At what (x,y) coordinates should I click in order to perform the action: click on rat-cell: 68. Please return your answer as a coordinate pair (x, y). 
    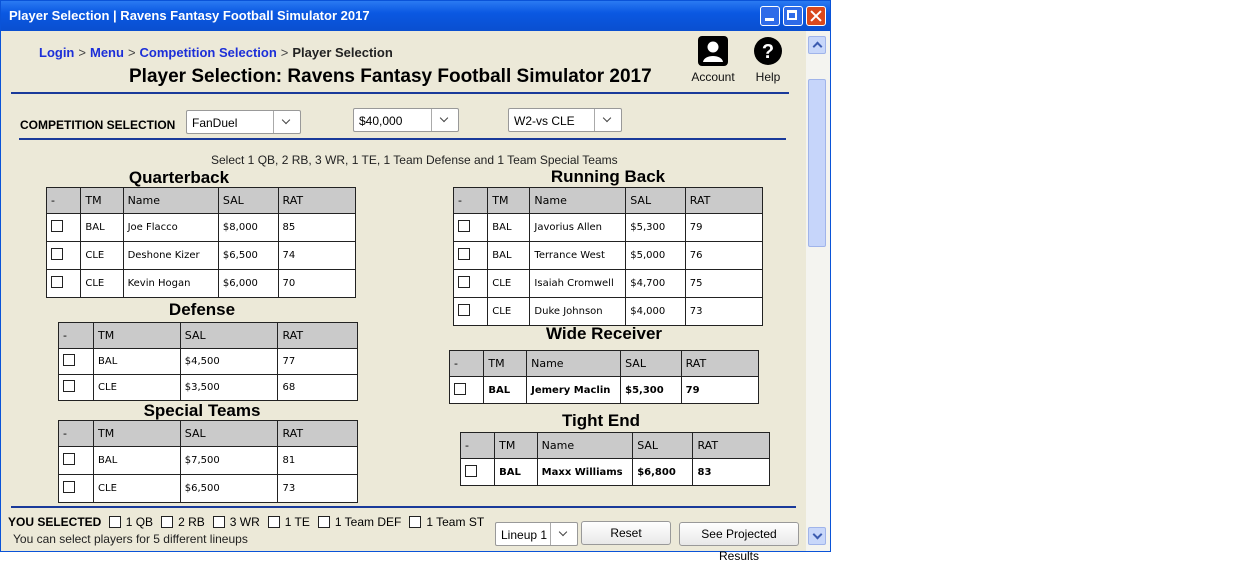
    Looking at the image, I should click on (317, 387).